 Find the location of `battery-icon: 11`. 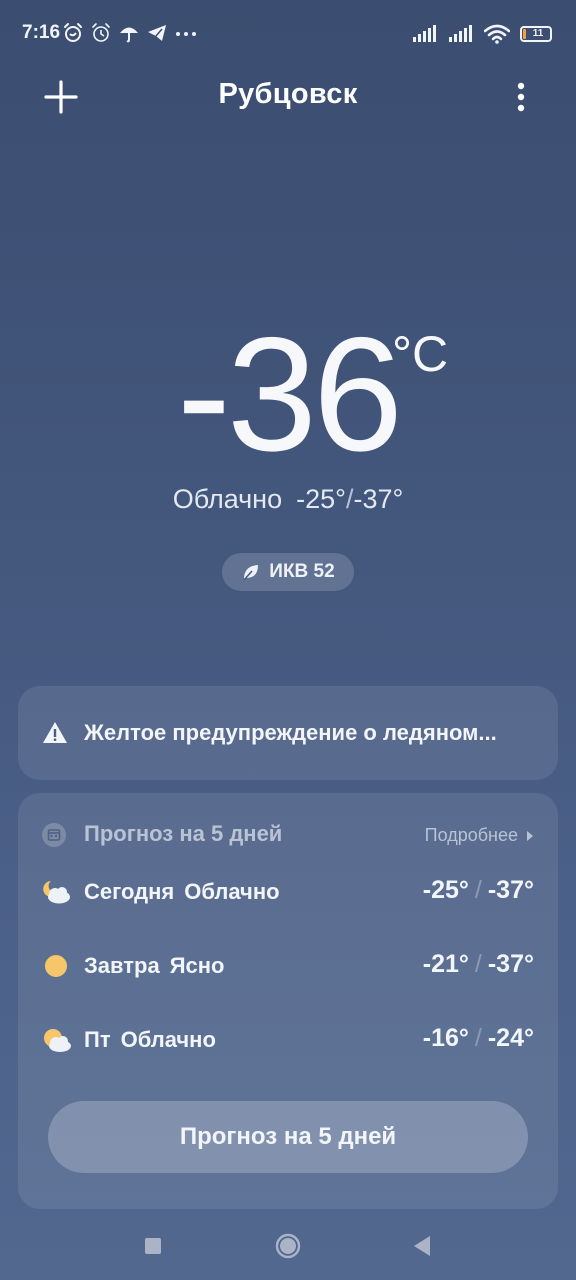

battery-icon: 11 is located at coordinates (536, 34).